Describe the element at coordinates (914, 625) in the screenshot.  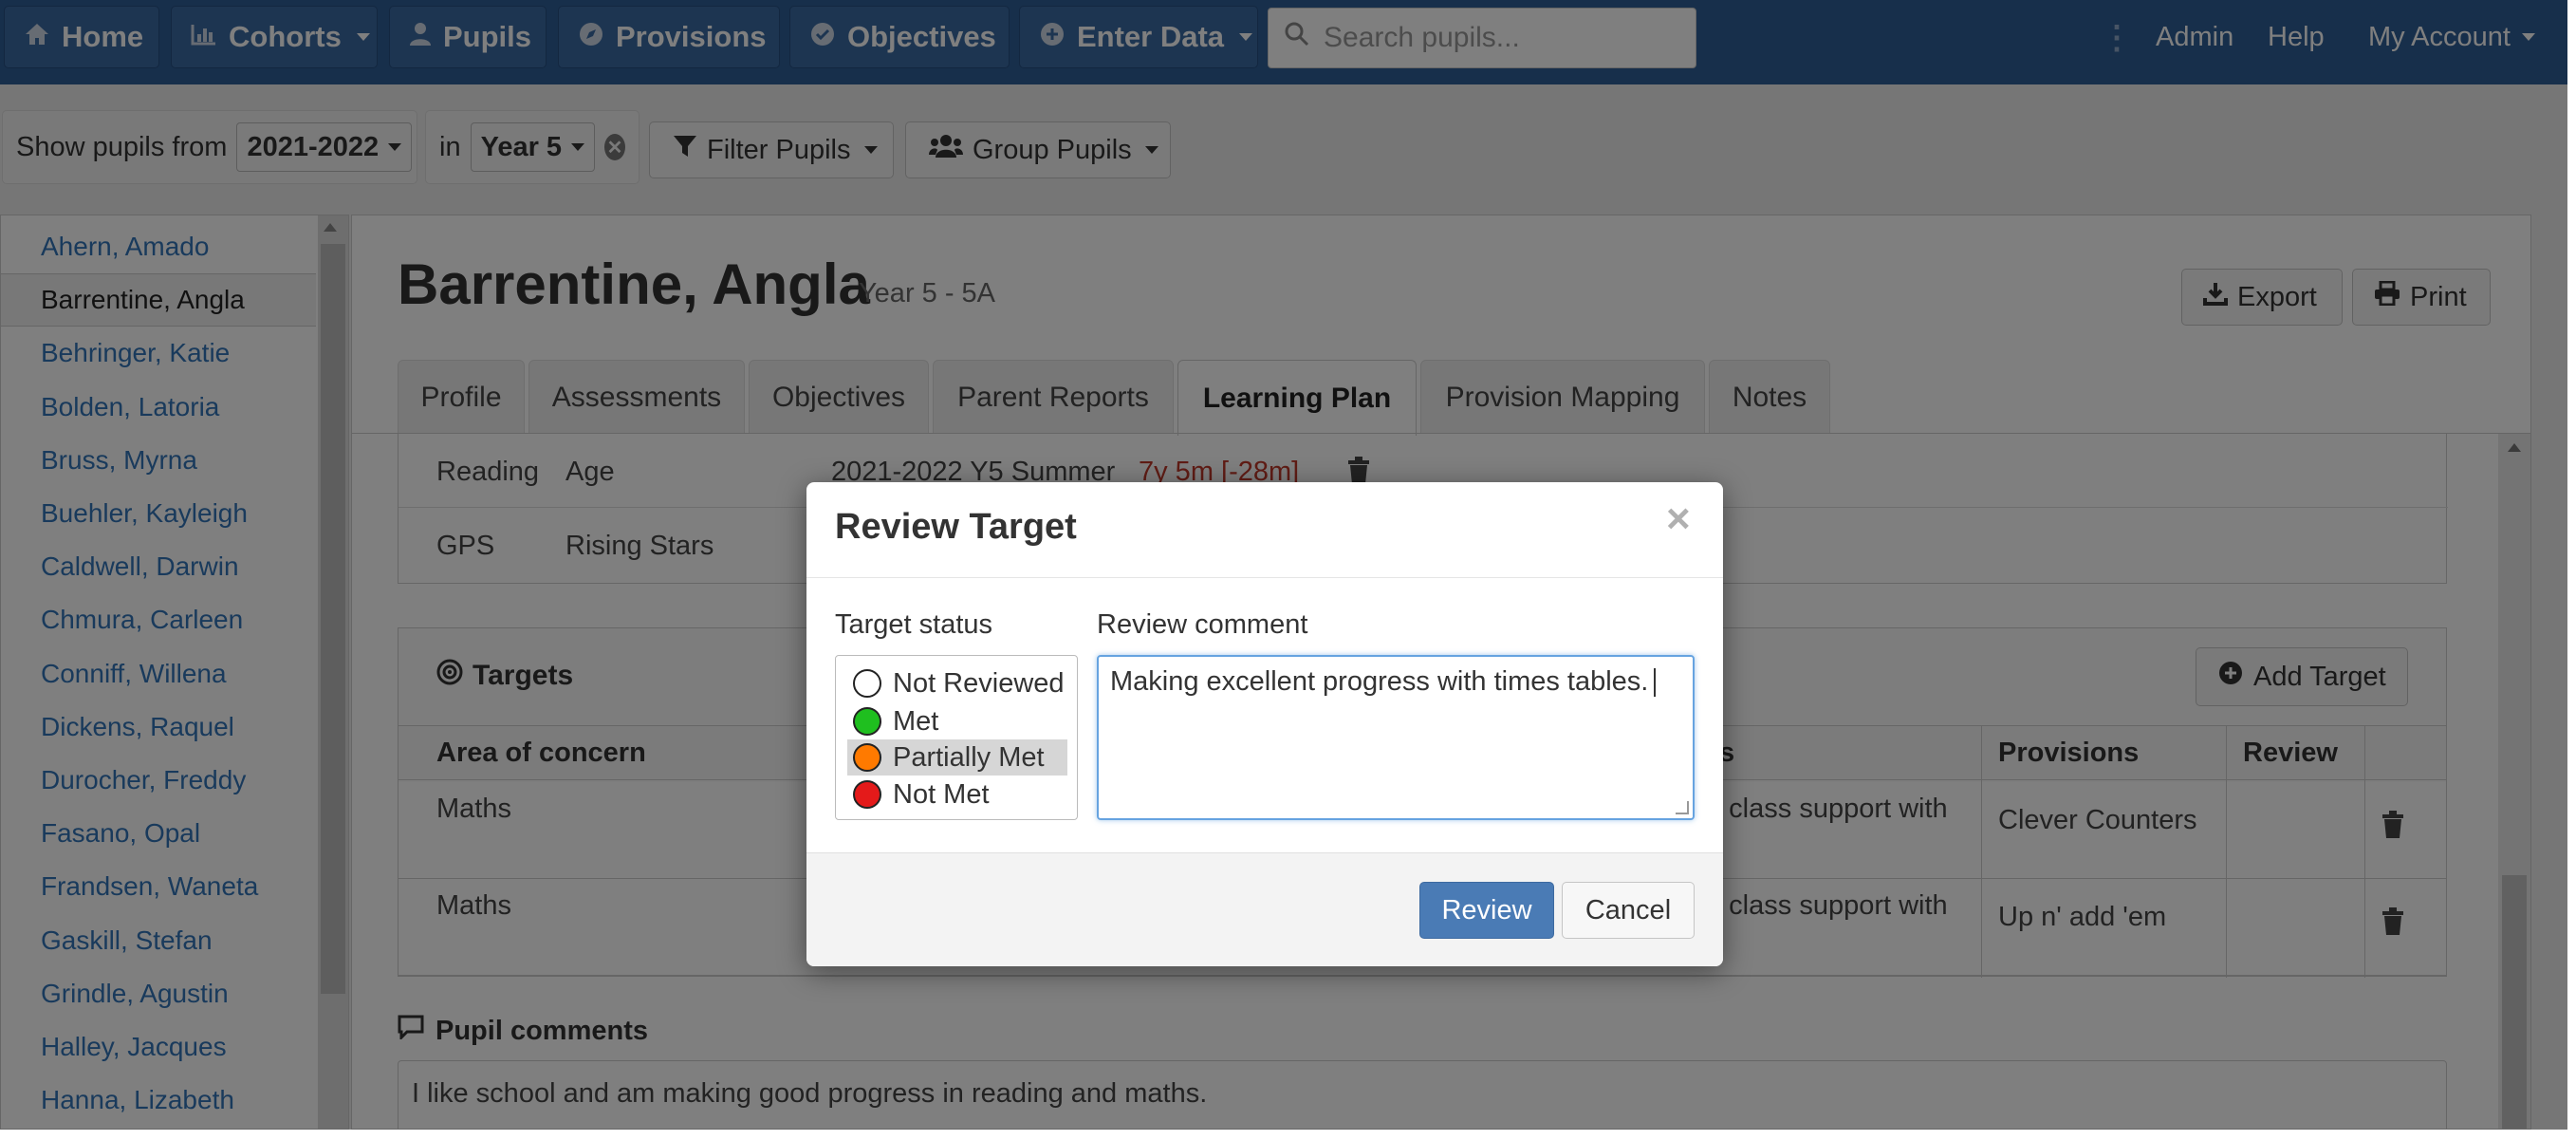
I see `target-status-label: Target status` at that location.